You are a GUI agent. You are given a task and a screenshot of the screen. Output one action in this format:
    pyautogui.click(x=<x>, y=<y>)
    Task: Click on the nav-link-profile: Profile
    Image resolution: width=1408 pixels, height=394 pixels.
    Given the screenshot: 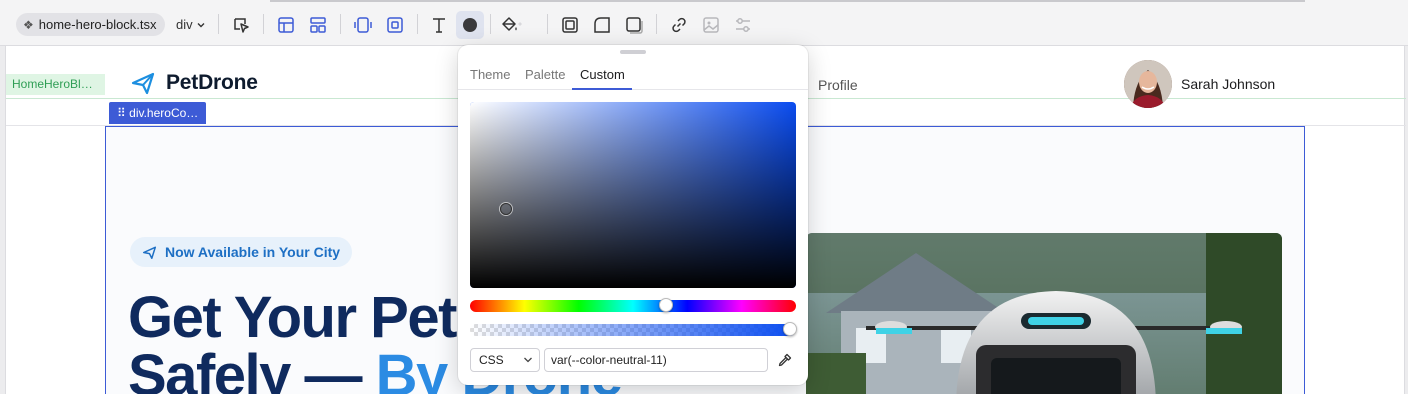 What is the action you would take?
    pyautogui.click(x=838, y=85)
    